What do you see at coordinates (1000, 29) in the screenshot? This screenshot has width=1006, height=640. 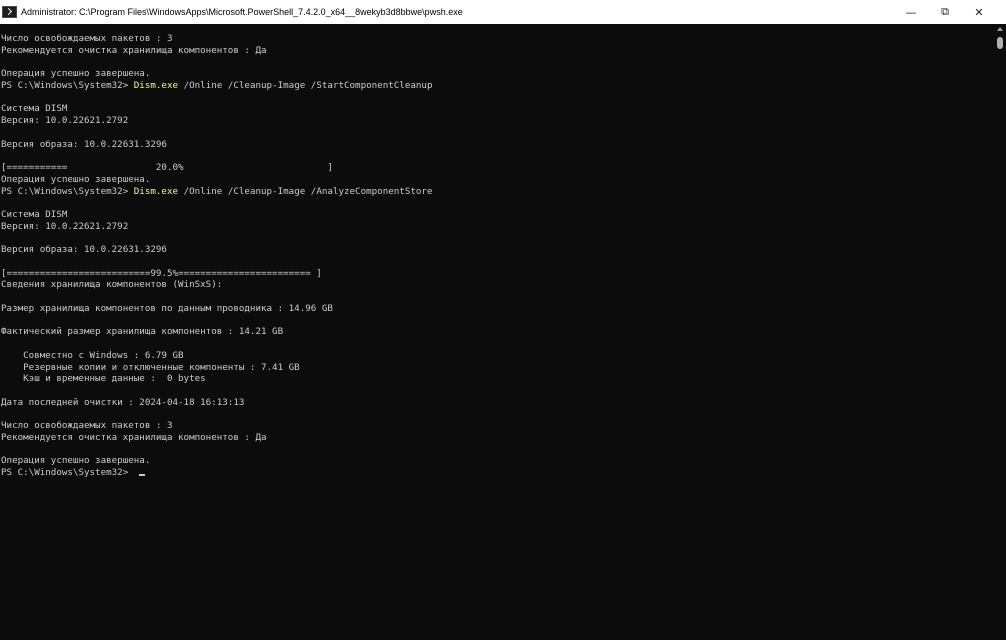 I see `scroll-up-arrow-icon` at bounding box center [1000, 29].